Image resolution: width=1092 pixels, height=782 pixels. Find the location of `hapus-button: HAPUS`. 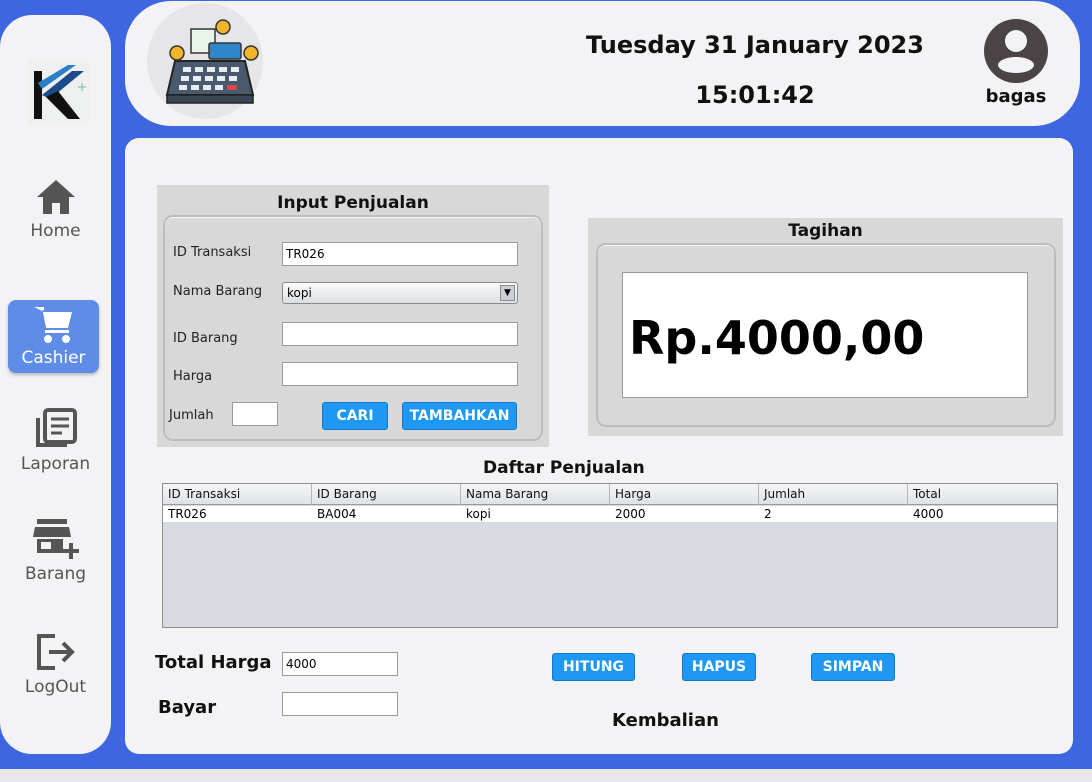

hapus-button: HAPUS is located at coordinates (719, 667).